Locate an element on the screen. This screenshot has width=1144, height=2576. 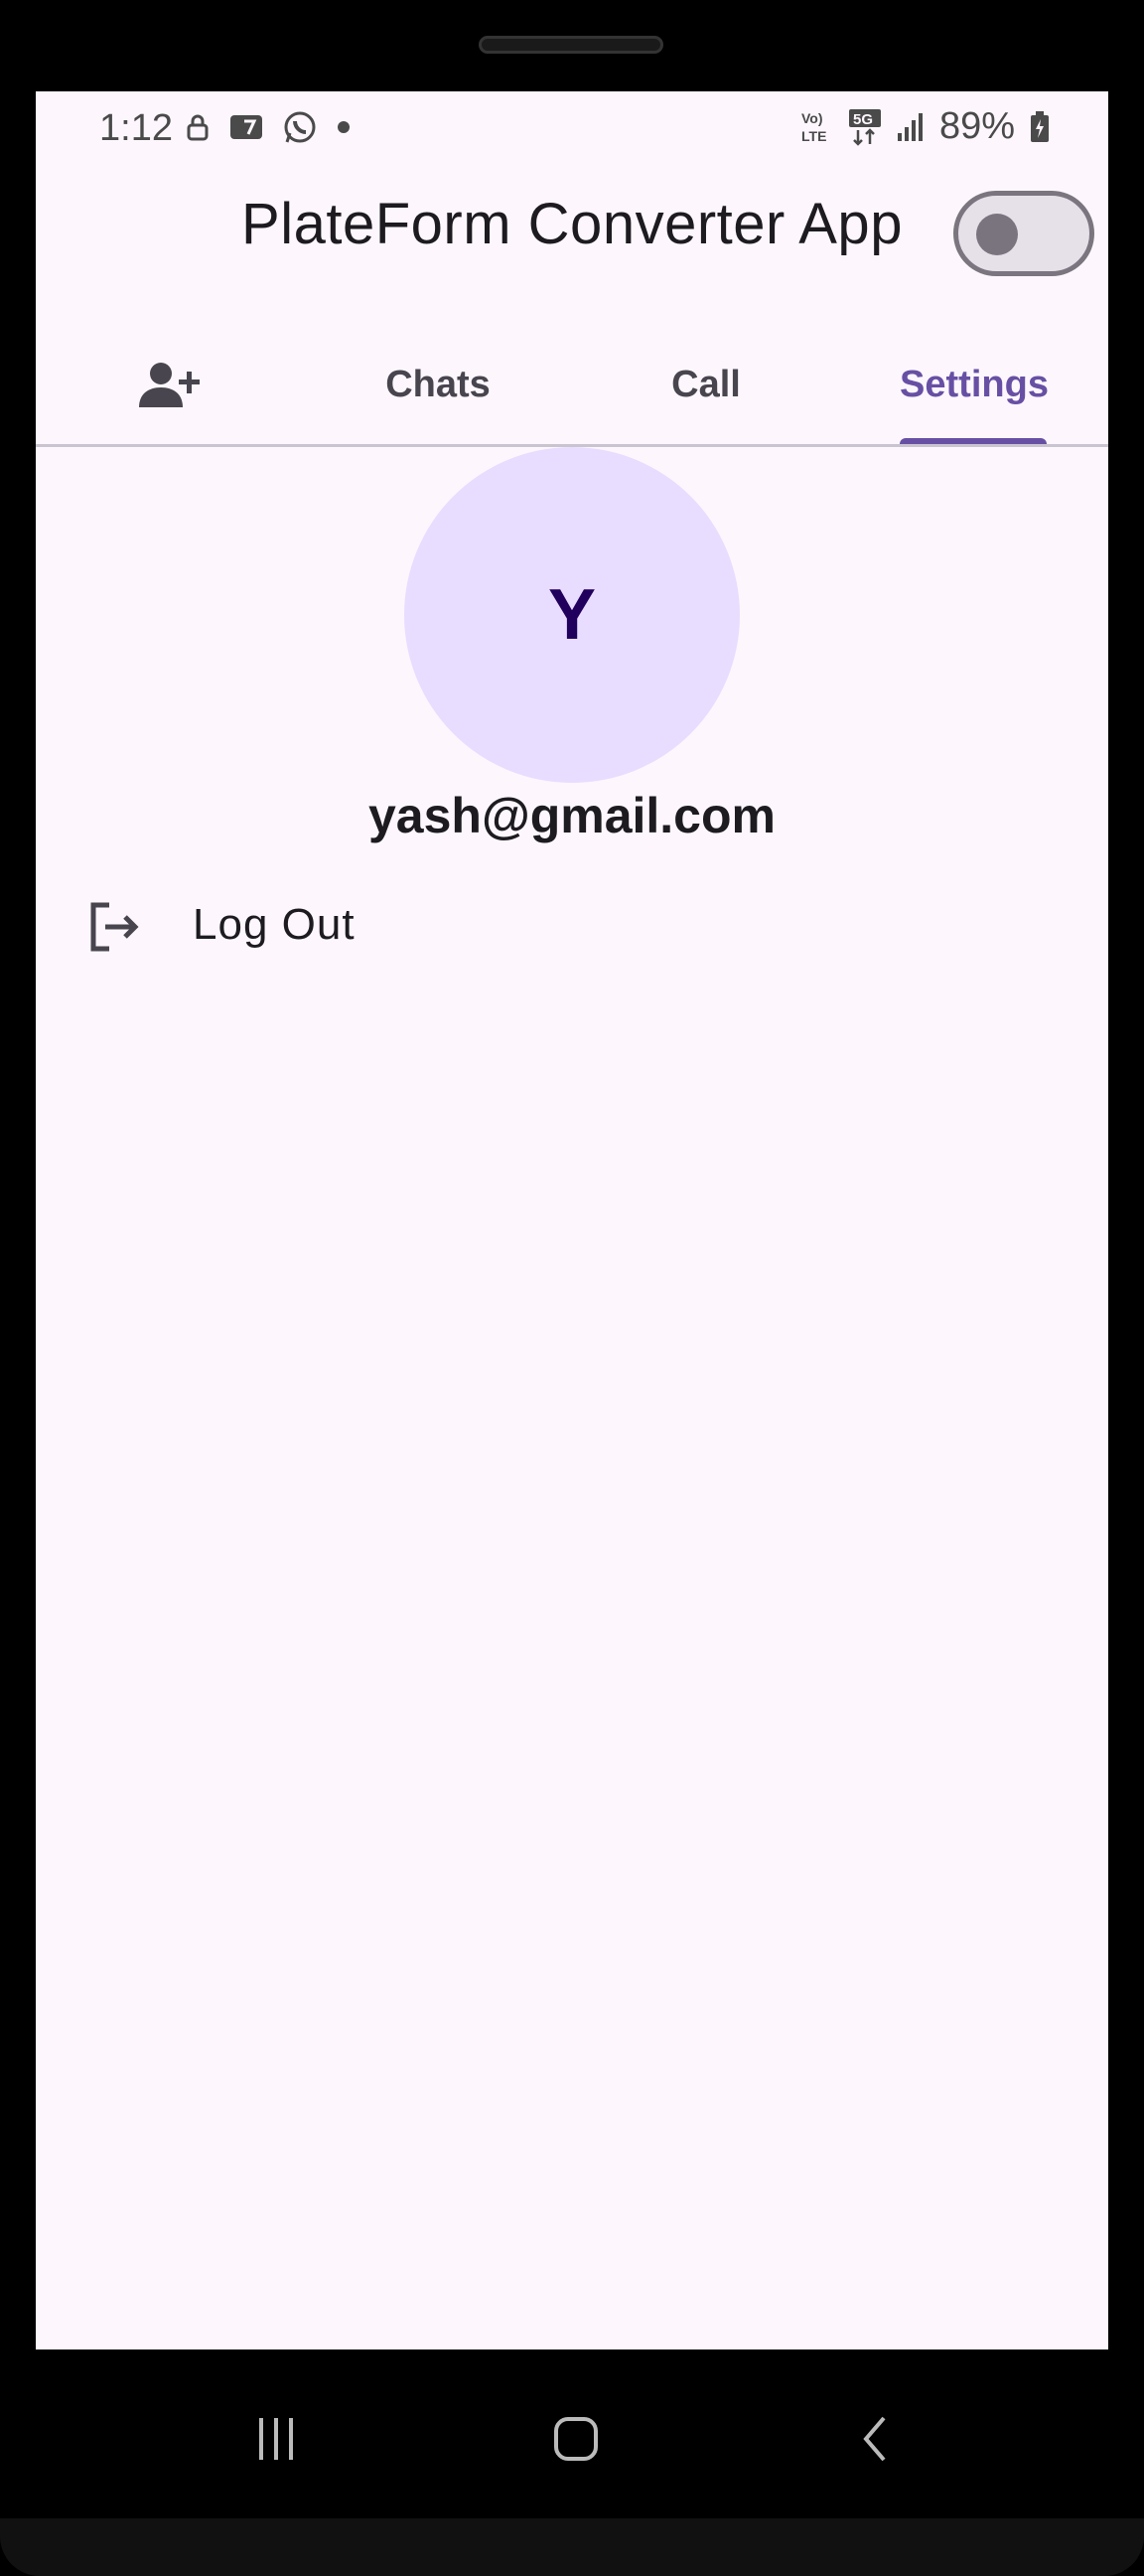
battery-charging-icon is located at coordinates (1040, 126).